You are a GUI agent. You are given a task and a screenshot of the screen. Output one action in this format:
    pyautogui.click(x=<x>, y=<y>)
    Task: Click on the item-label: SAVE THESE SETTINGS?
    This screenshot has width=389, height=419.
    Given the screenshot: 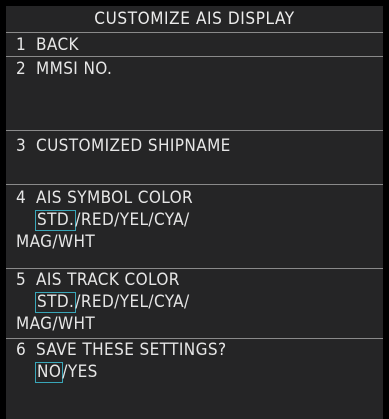 What is the action you would take?
    pyautogui.click(x=131, y=350)
    